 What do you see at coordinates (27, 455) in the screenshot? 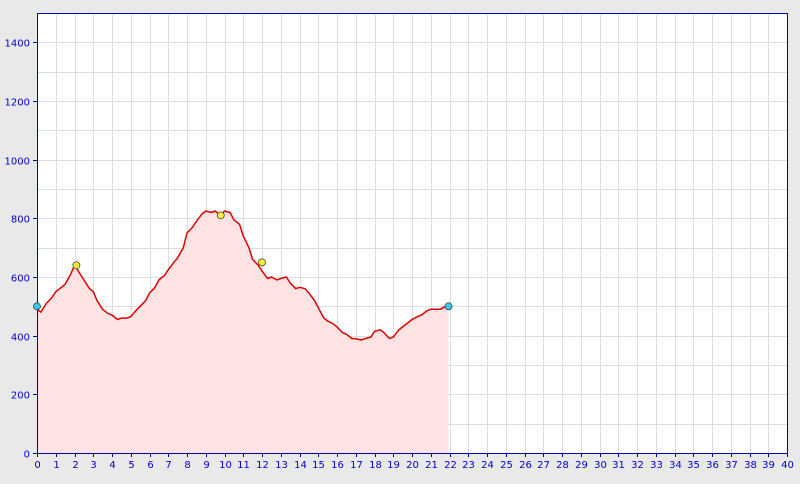
I see `y-tick-label: 0` at bounding box center [27, 455].